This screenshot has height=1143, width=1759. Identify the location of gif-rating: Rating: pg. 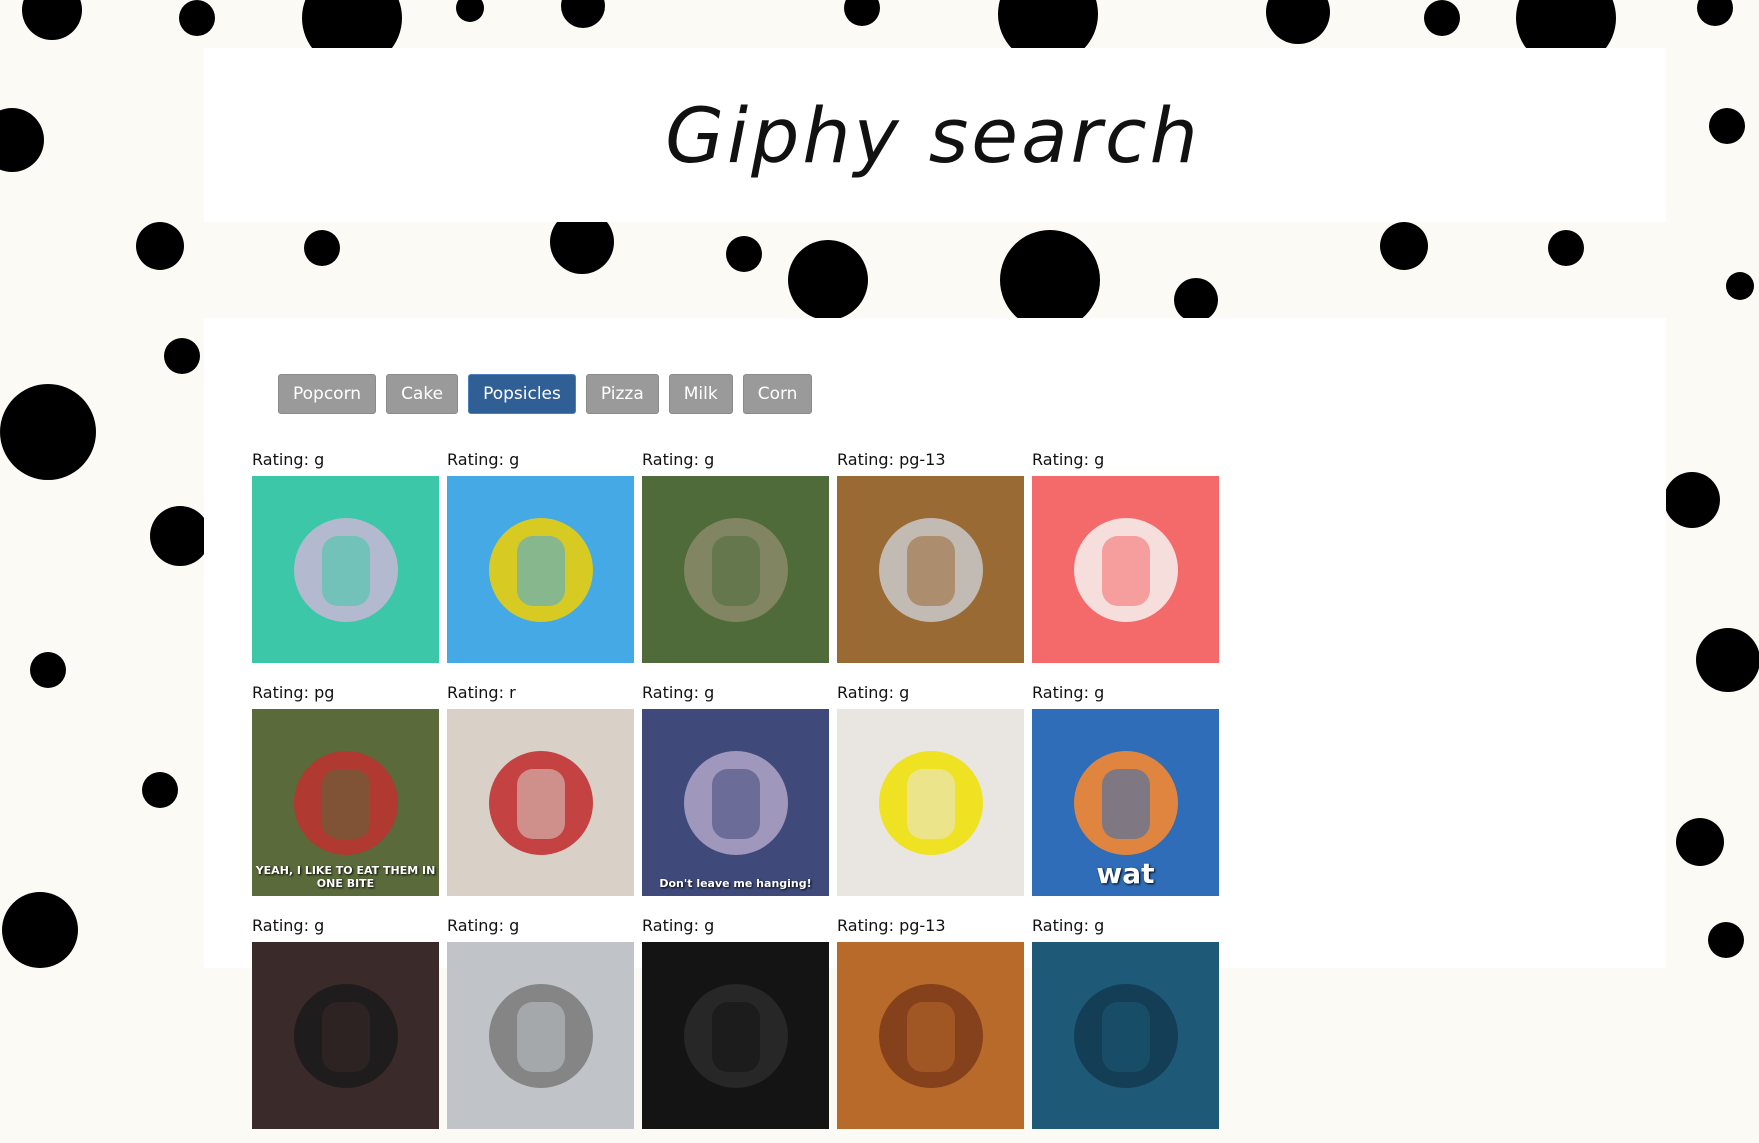
(293, 692).